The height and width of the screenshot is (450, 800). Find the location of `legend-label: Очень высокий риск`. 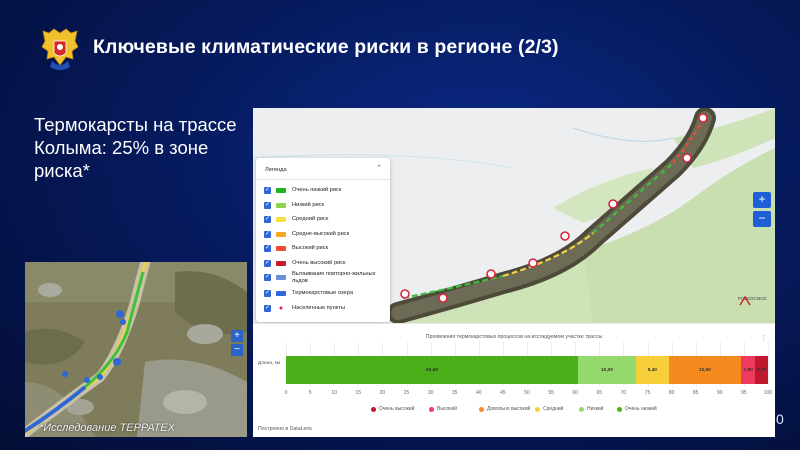

legend-label: Очень высокий риск is located at coordinates (319, 263).